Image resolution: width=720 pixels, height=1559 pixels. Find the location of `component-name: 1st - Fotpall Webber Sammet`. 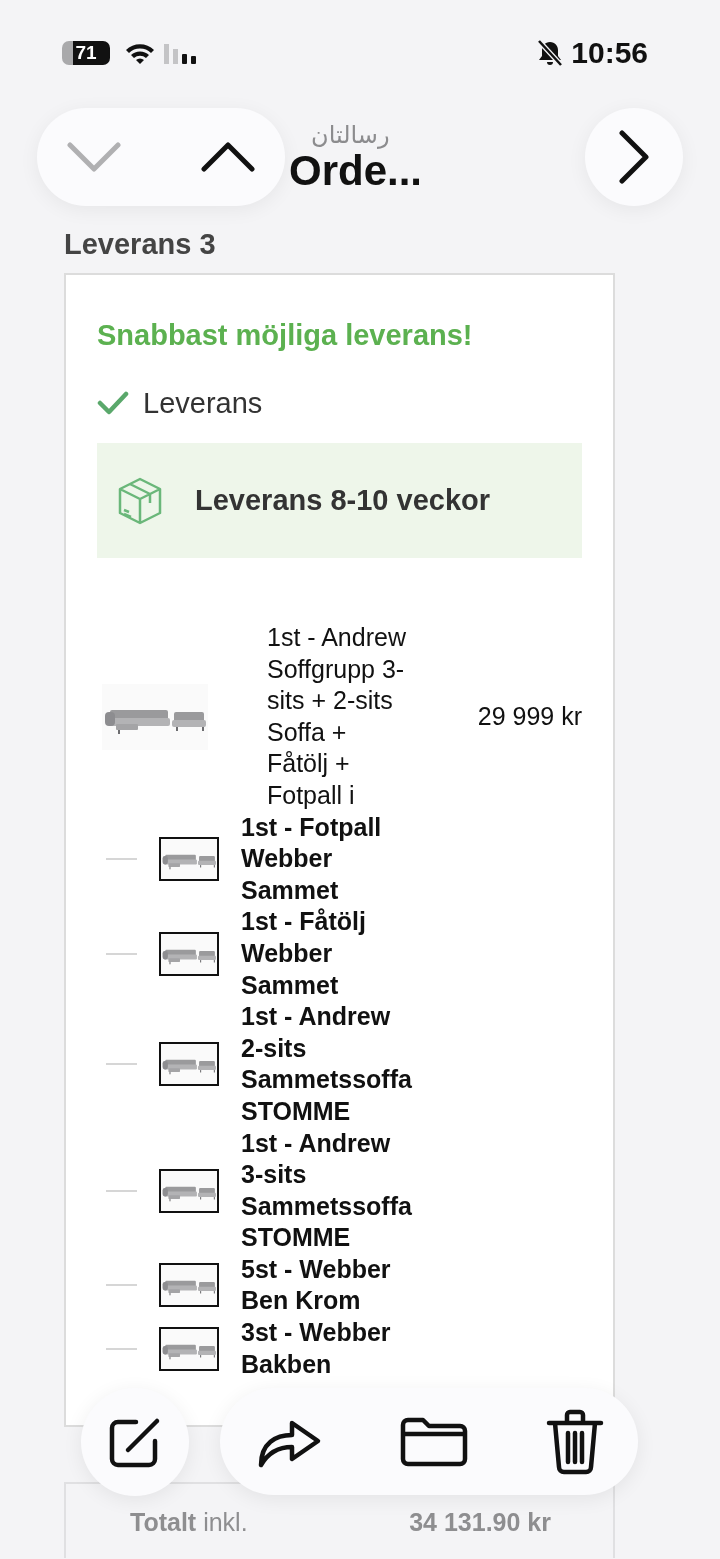

component-name: 1st - Fotpall Webber Sammet is located at coordinates (312, 858).